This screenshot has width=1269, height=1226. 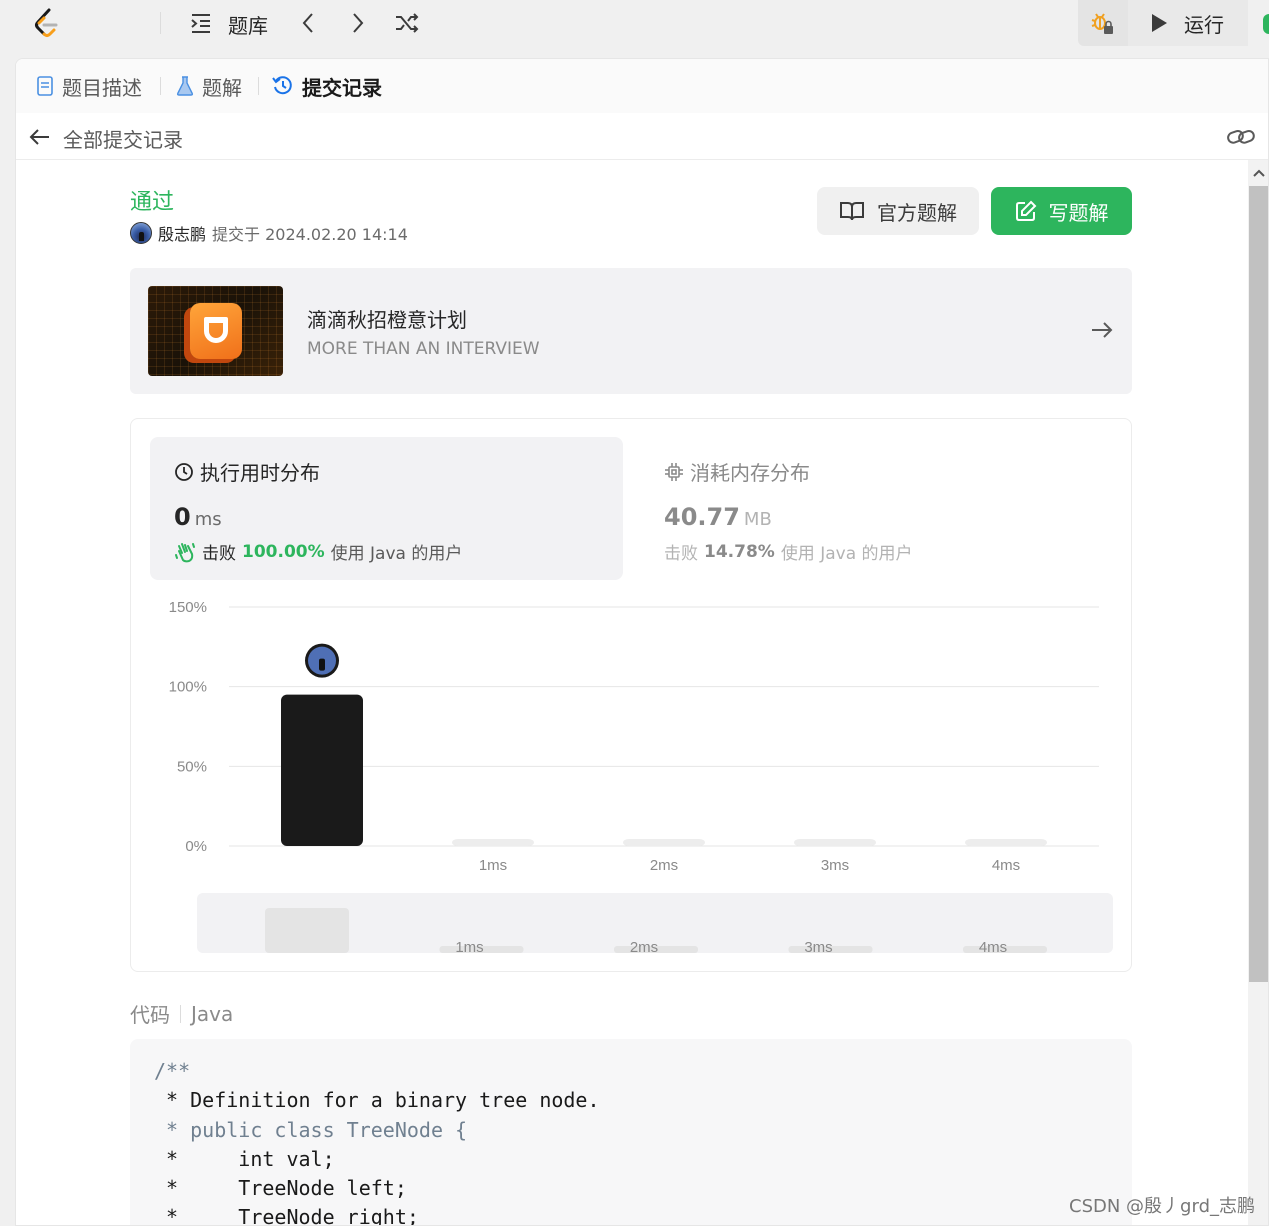 I want to click on code-label: 代码, so click(x=150, y=1015).